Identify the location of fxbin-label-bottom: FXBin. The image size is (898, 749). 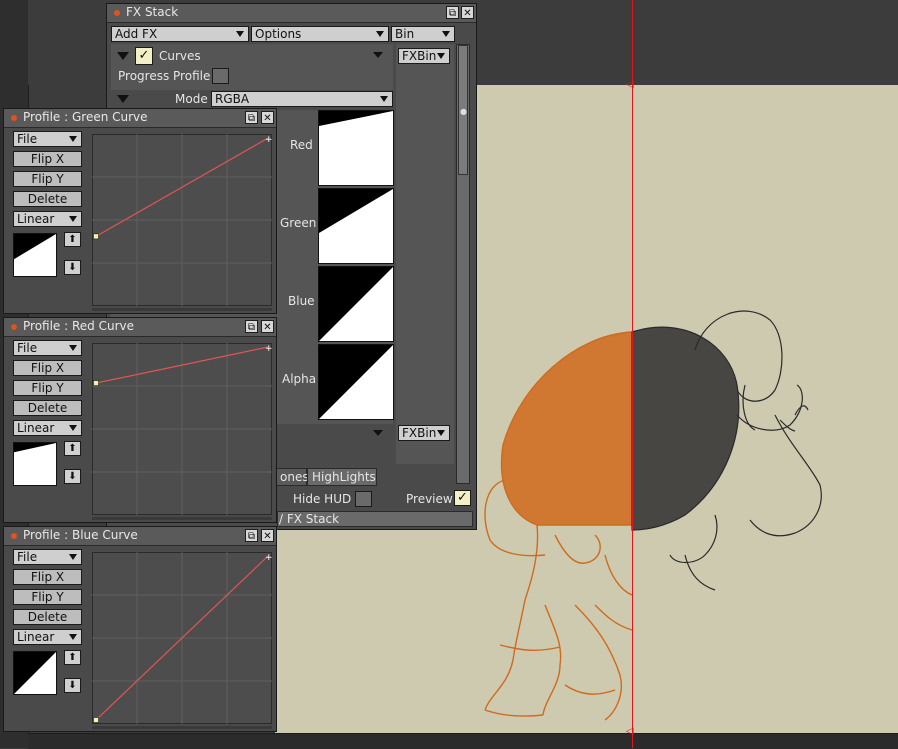
(419, 433).